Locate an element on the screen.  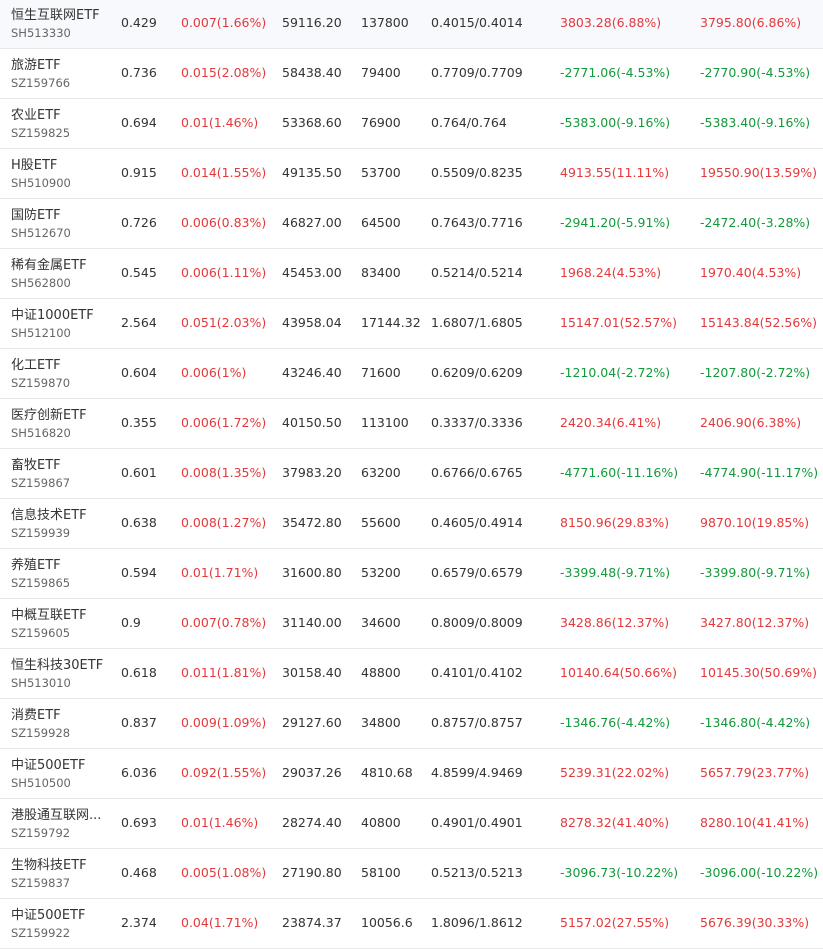
fund-name-link: 农业ETF is located at coordinates (36, 113).